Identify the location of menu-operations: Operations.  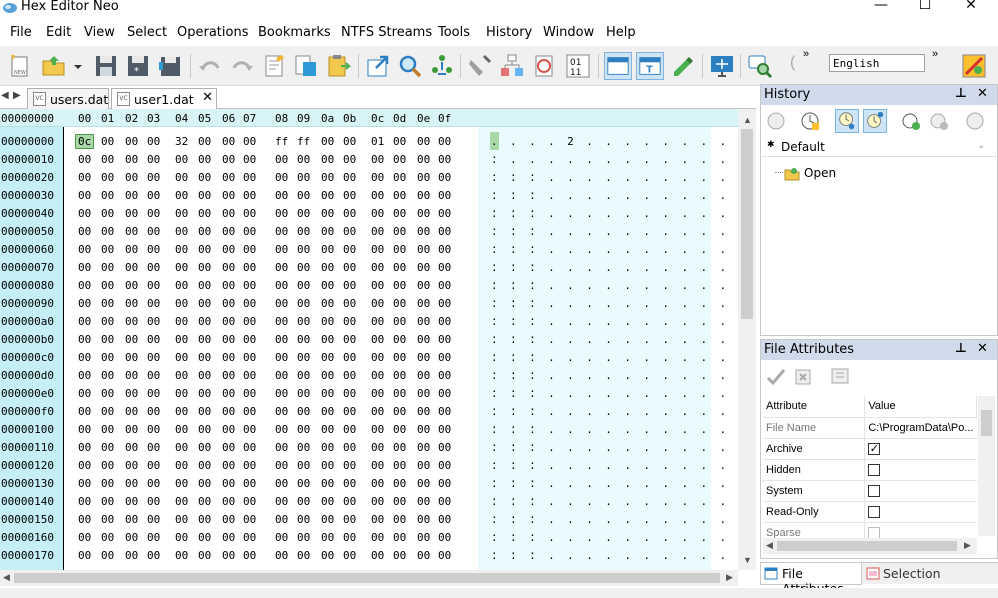
(212, 32).